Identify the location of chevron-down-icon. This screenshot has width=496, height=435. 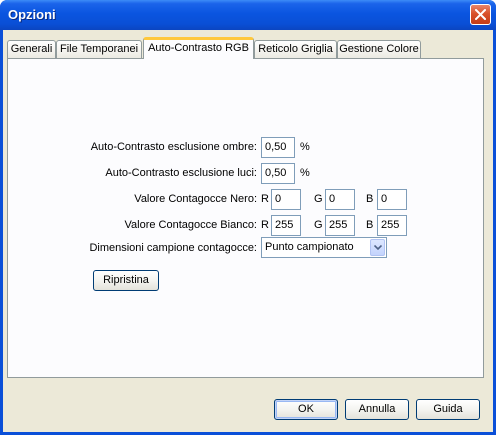
(378, 247).